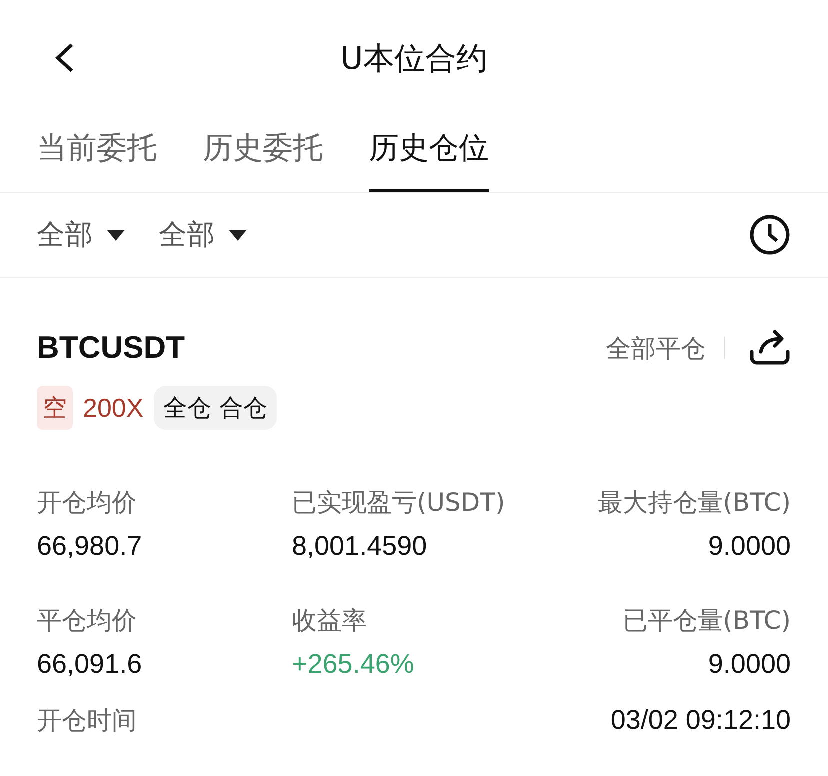  Describe the element at coordinates (89, 664) in the screenshot. I see `stat-value: 66,091.6` at that location.